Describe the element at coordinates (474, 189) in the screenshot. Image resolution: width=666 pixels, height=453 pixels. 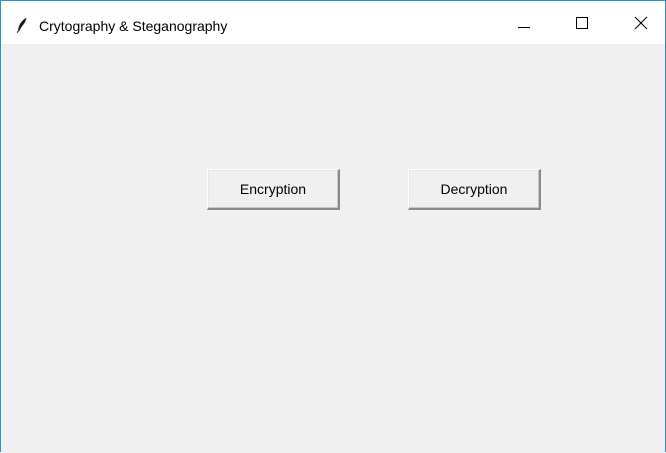
I see `decryption-button: Decryption` at that location.